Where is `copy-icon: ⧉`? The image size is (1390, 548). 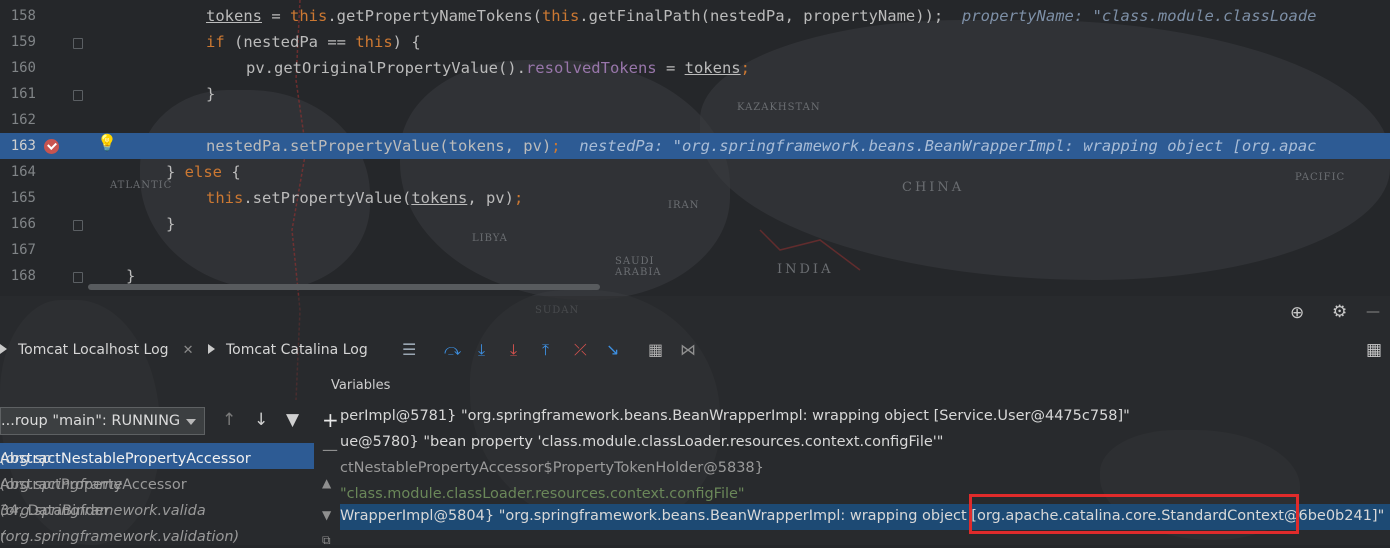 copy-icon: ⧉ is located at coordinates (326, 540).